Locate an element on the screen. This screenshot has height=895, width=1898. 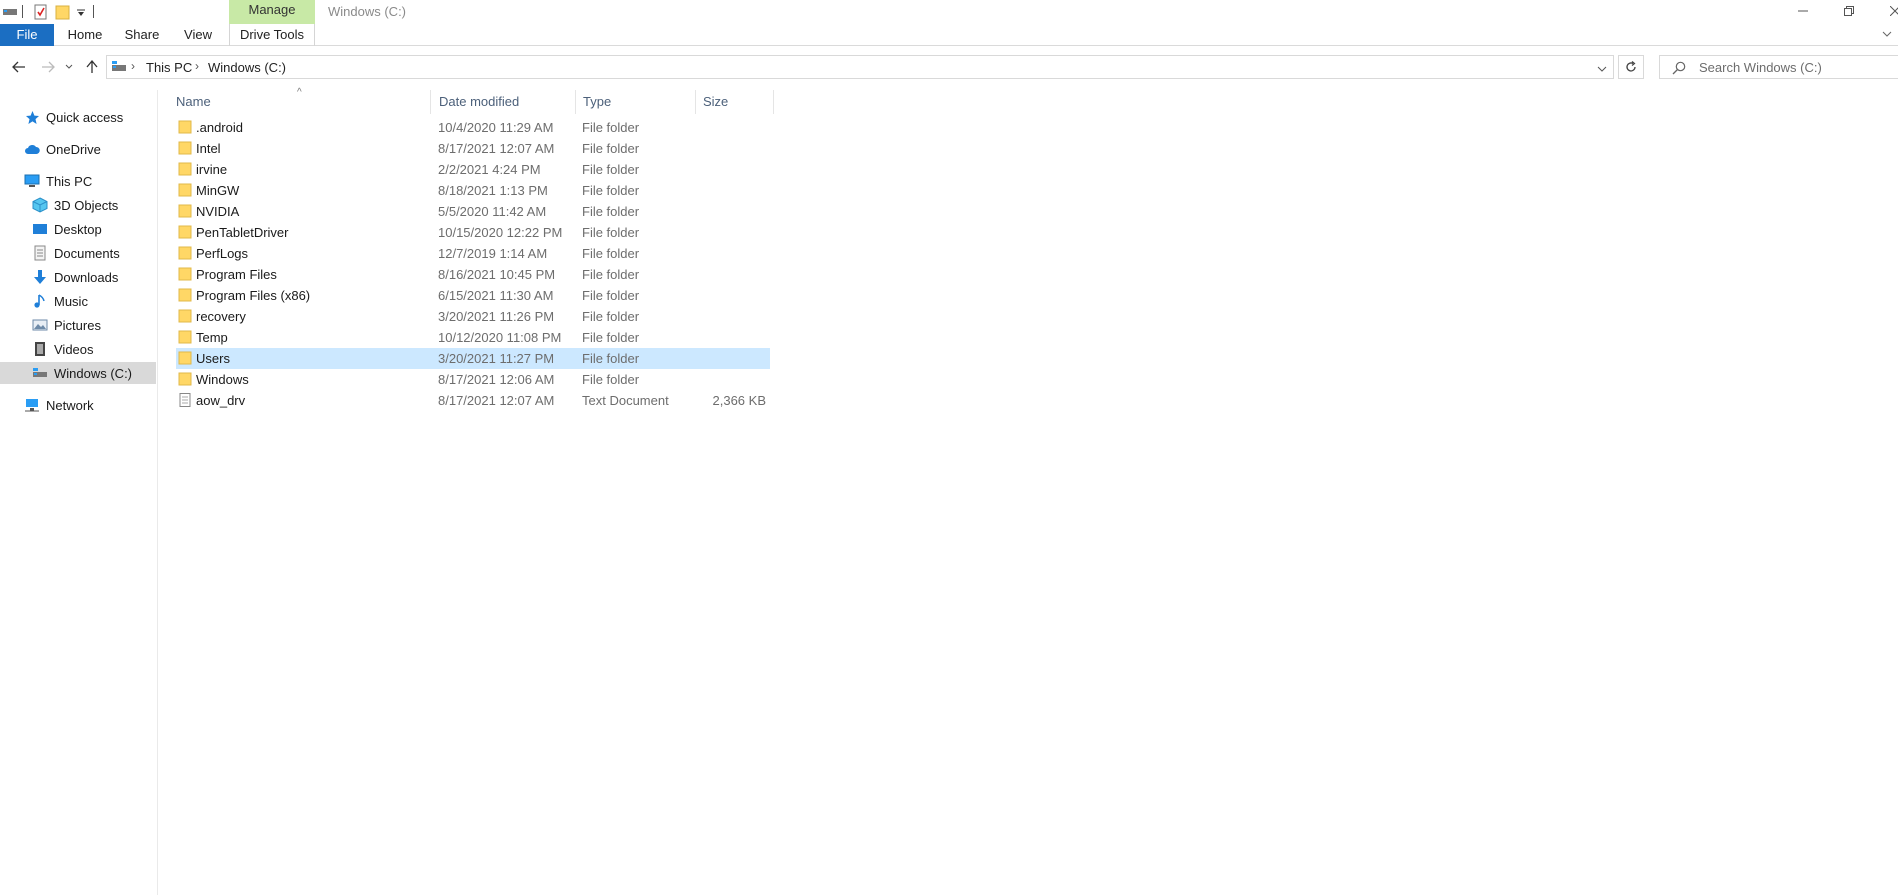
table-row: Temp 10/12/2020 11:08 PM File folder is located at coordinates (473, 337).